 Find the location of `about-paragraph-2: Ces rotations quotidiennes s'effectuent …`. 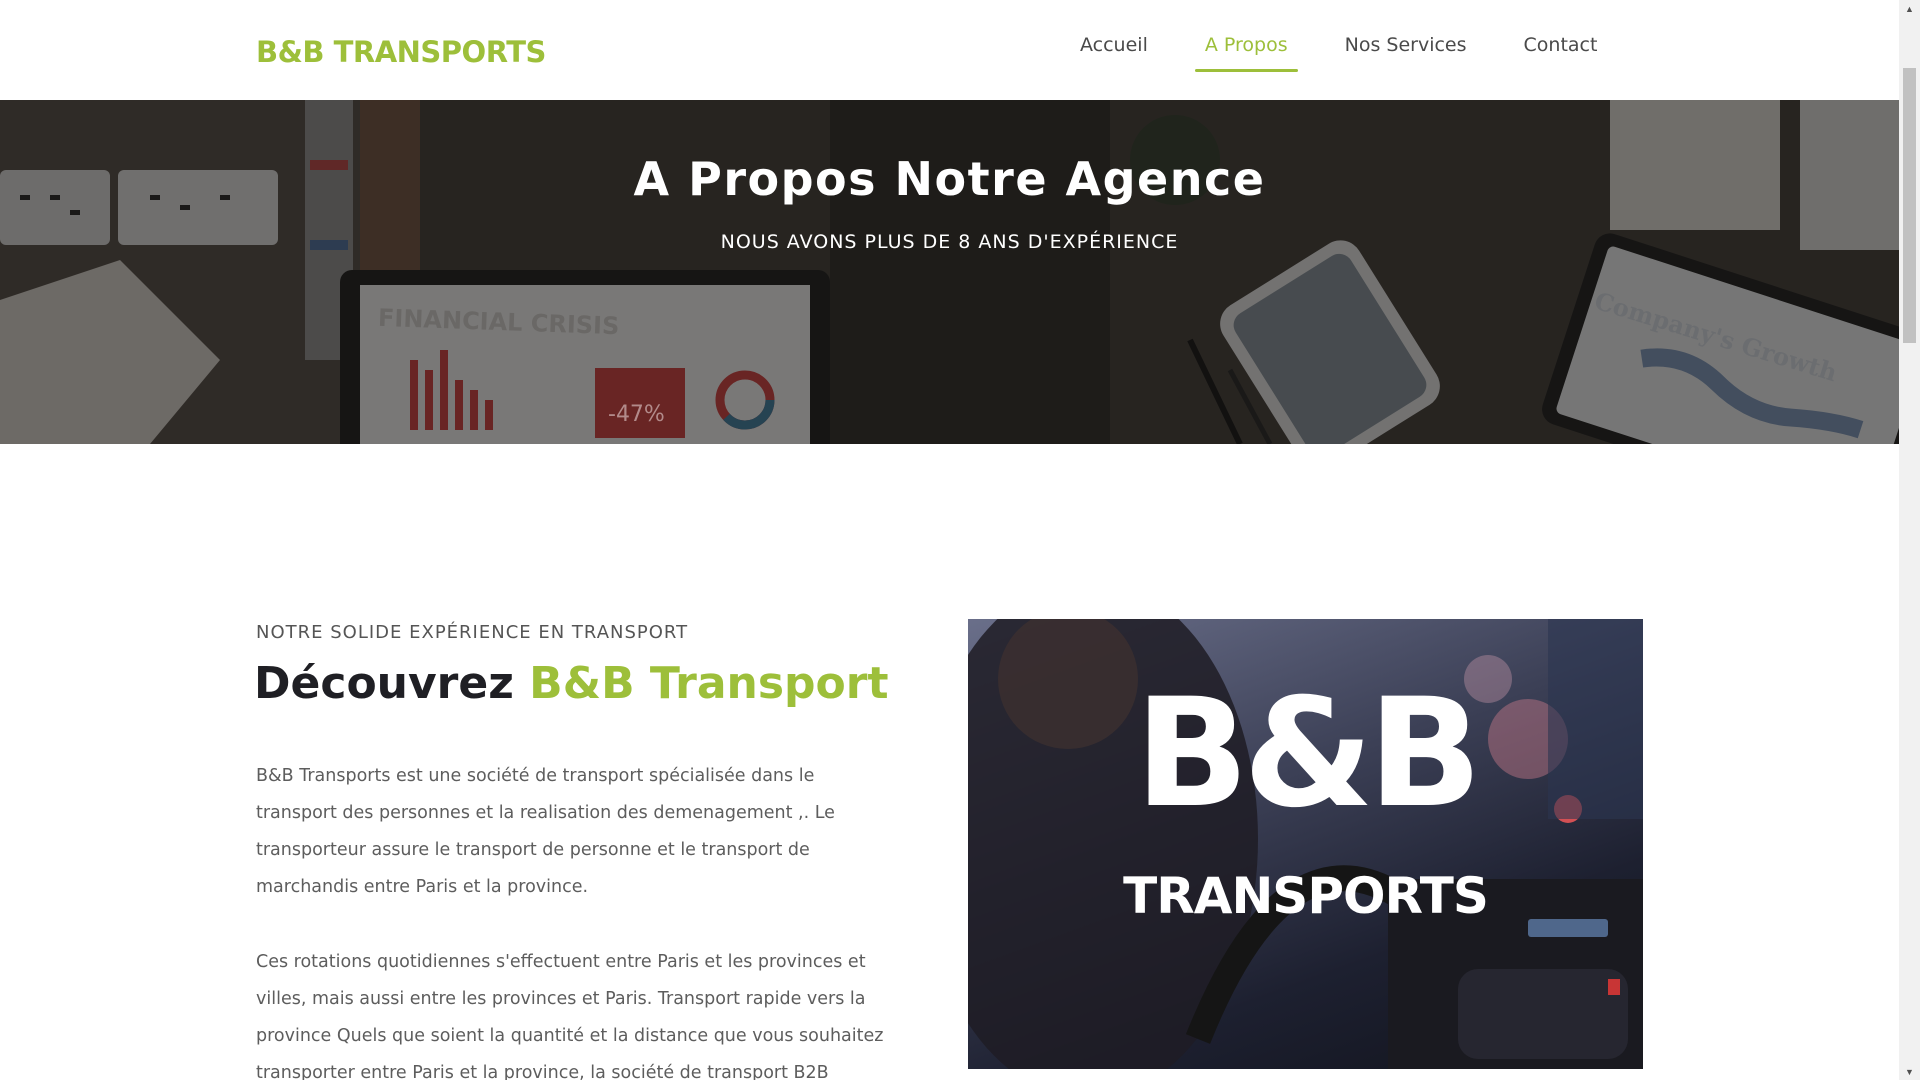

about-paragraph-2: Ces rotations quotidiennes s'effectuent … is located at coordinates (570, 1016).